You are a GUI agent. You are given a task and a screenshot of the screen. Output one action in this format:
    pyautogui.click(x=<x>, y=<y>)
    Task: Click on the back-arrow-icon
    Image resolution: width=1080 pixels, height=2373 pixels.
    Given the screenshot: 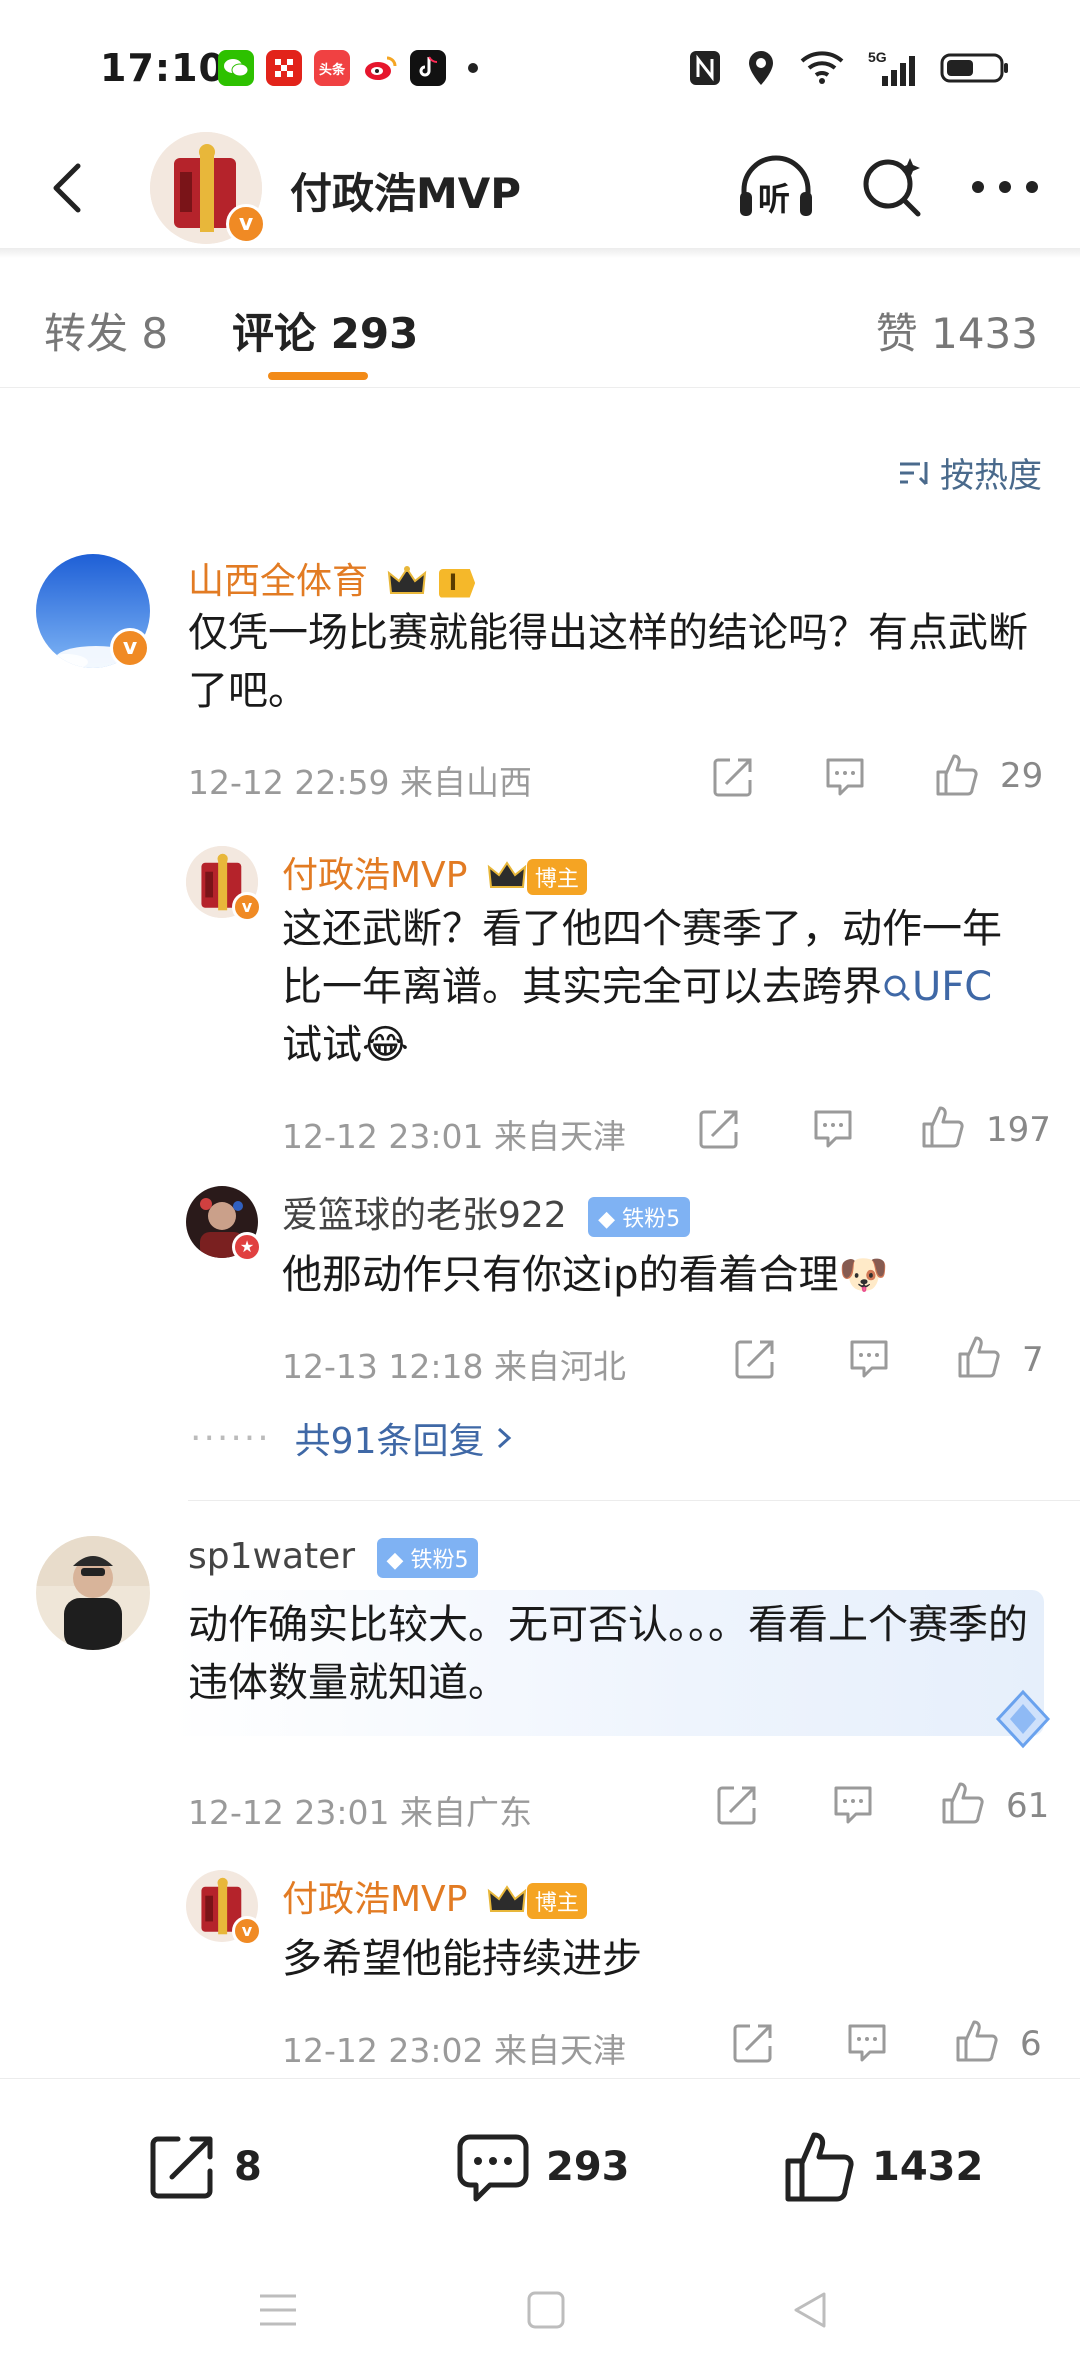 What is the action you would take?
    pyautogui.click(x=68, y=188)
    